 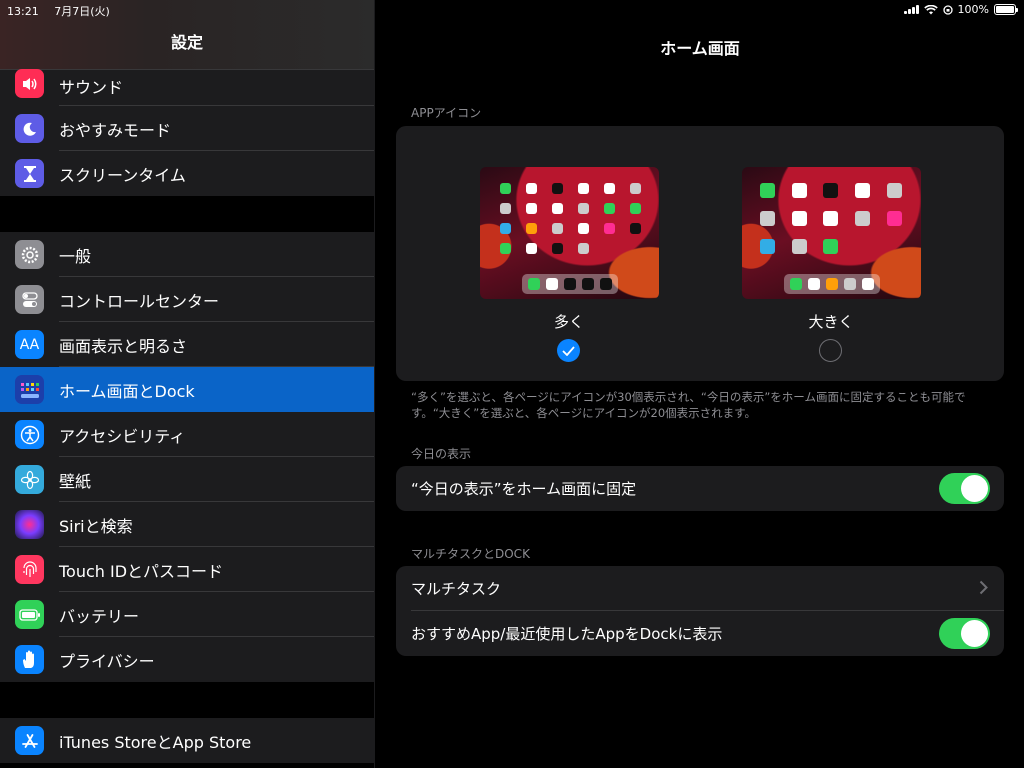 What do you see at coordinates (700, 588) in the screenshot?
I see `multitask-row: マルチタスク` at bounding box center [700, 588].